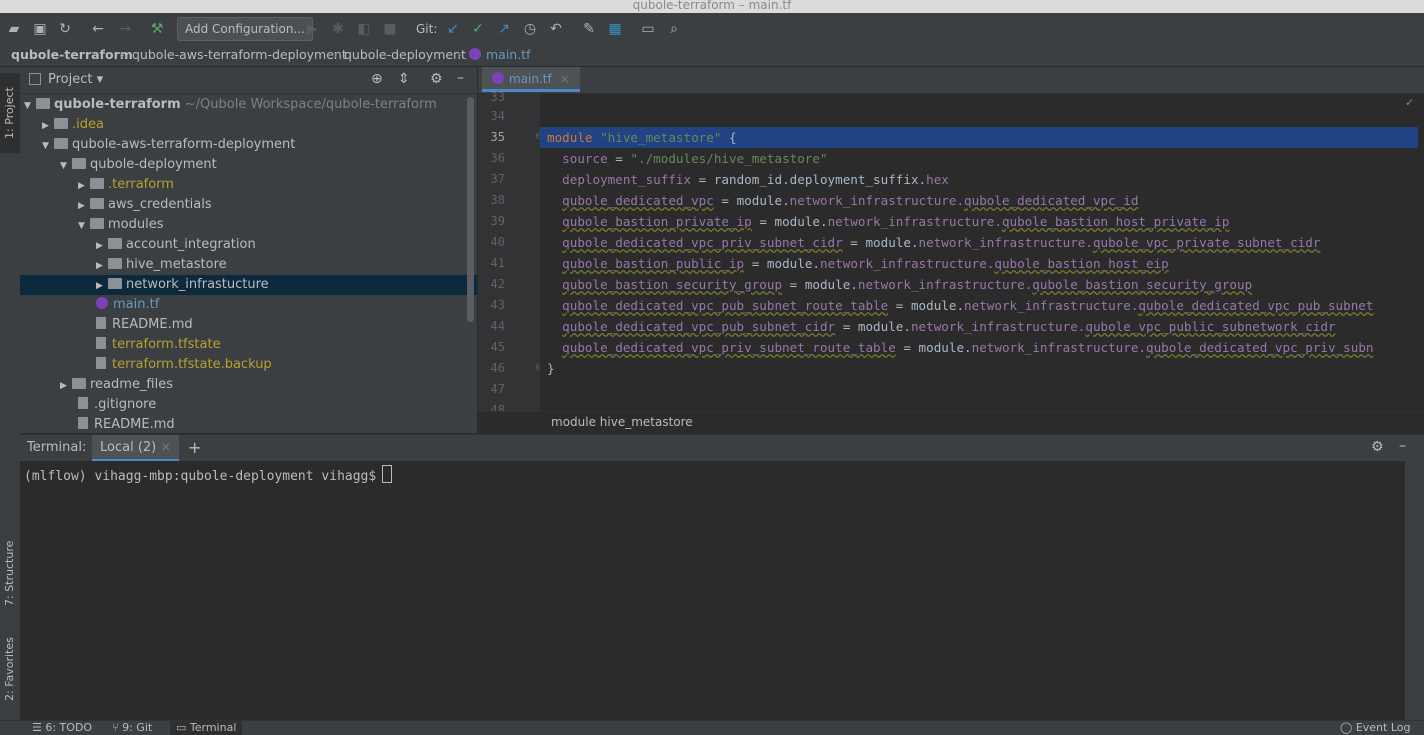  Describe the element at coordinates (75, 79) in the screenshot. I see `project-panel-title: Project ▾` at that location.